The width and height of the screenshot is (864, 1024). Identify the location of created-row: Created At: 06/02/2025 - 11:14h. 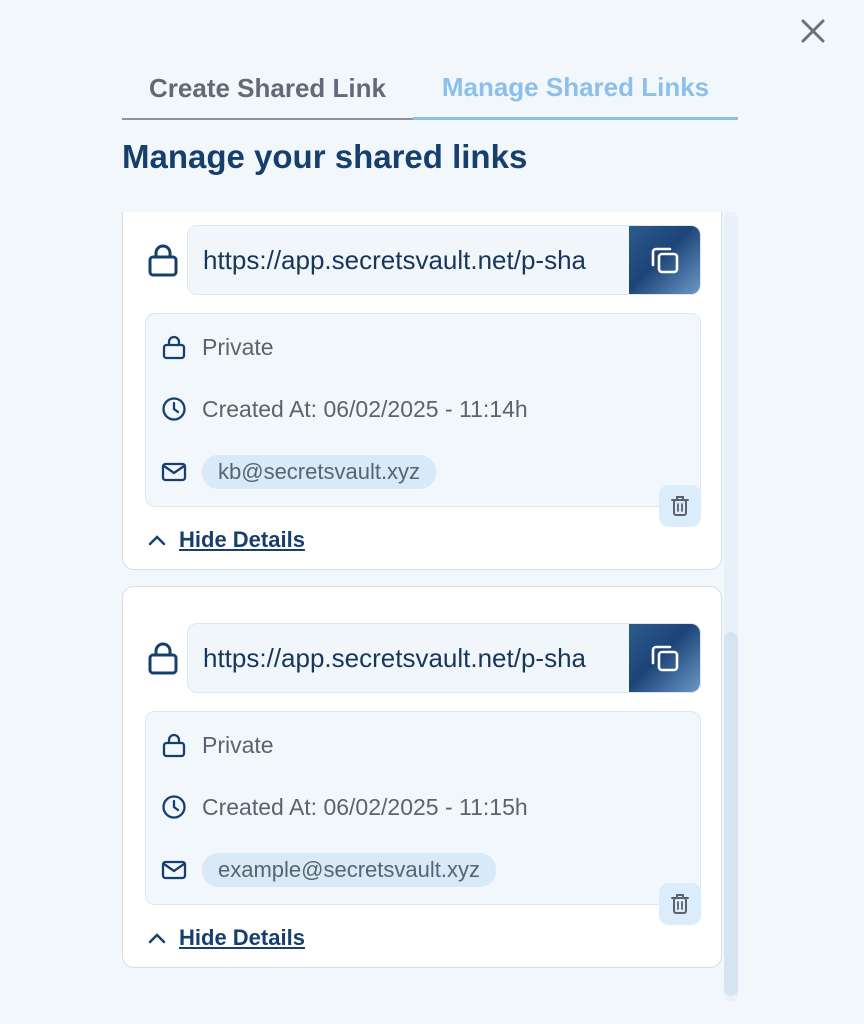
(344, 409).